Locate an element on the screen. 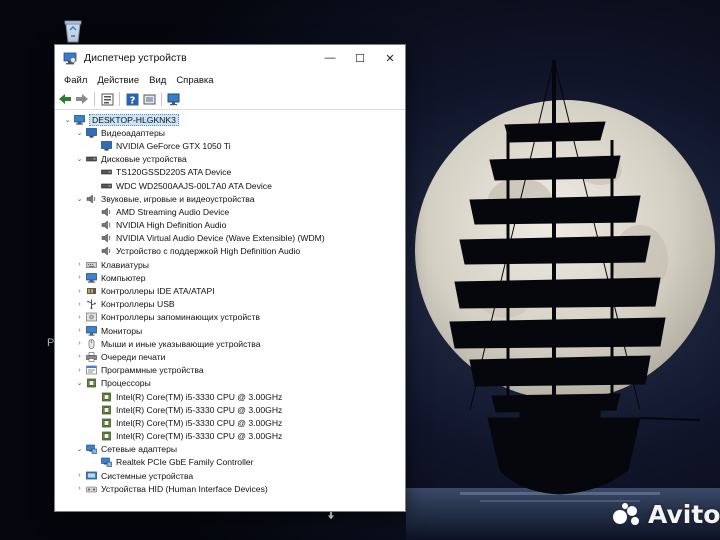  tree-node-label: Сетевые адаптеры is located at coordinates (139, 449).